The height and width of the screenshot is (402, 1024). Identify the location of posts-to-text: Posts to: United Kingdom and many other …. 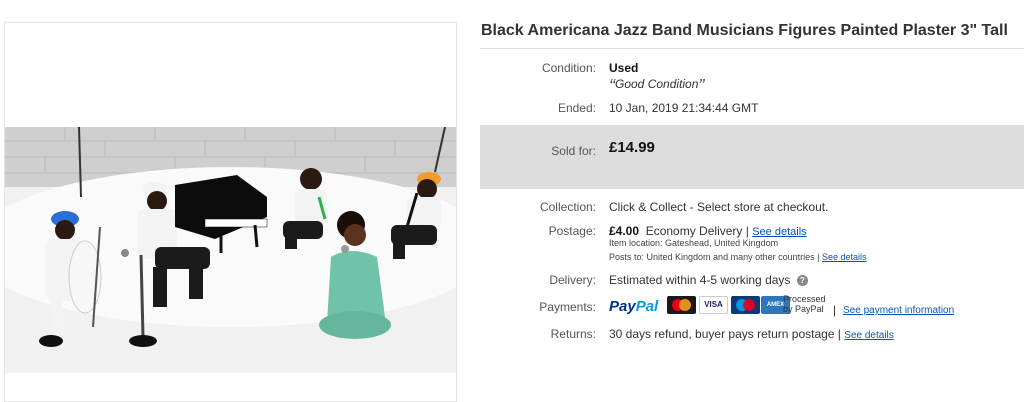
(712, 257).